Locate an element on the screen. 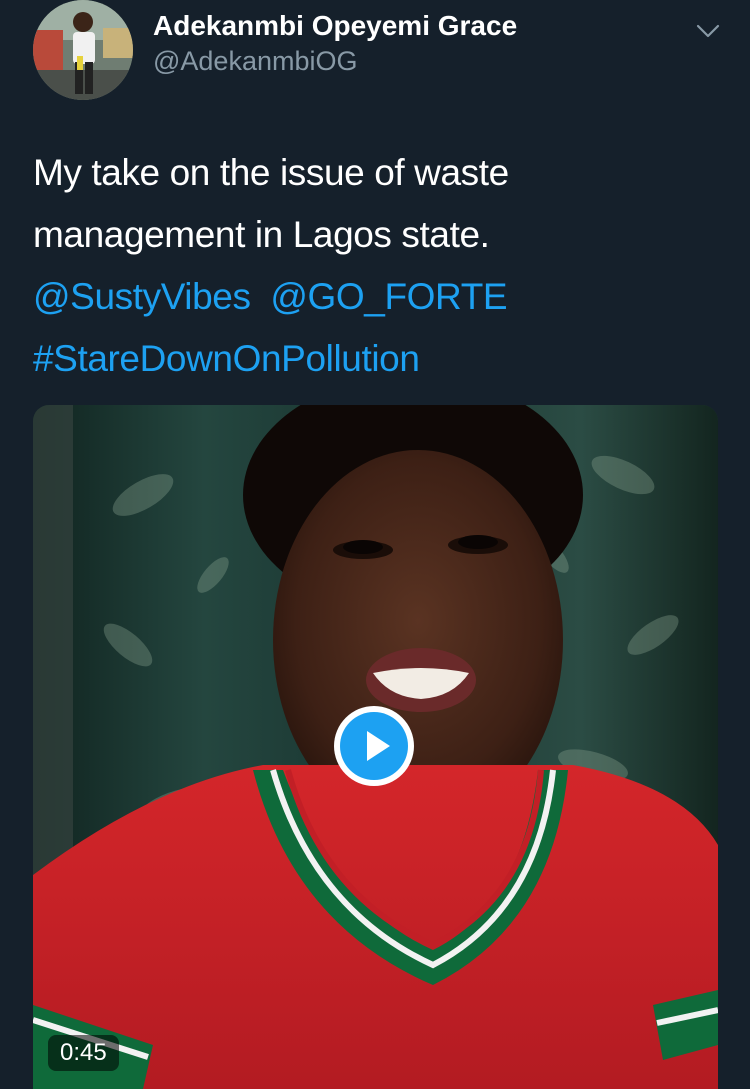 This screenshot has width=750, height=1089. tweet-text-line: My take on the issue of waste is located at coordinates (271, 172).